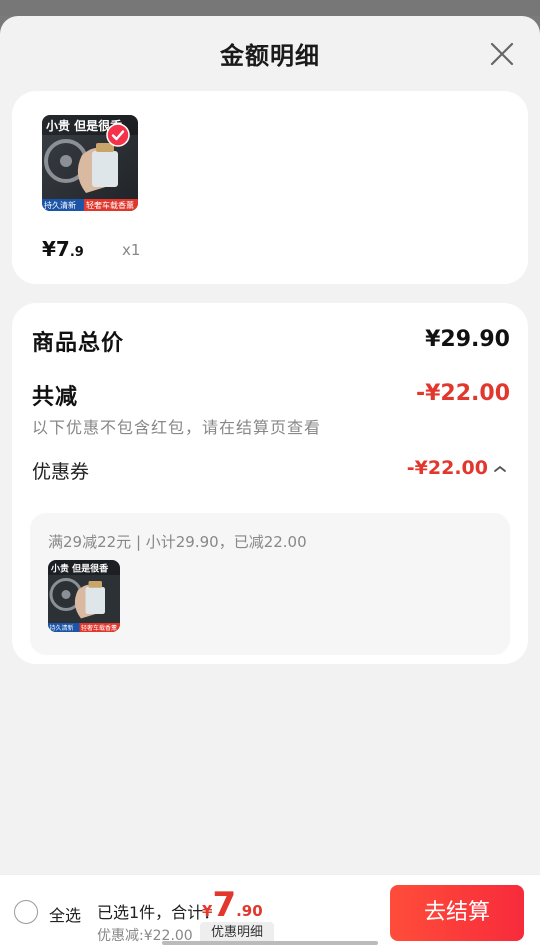 This screenshot has height=949, width=540. What do you see at coordinates (131, 250) in the screenshot?
I see `product-quantity: x1` at bounding box center [131, 250].